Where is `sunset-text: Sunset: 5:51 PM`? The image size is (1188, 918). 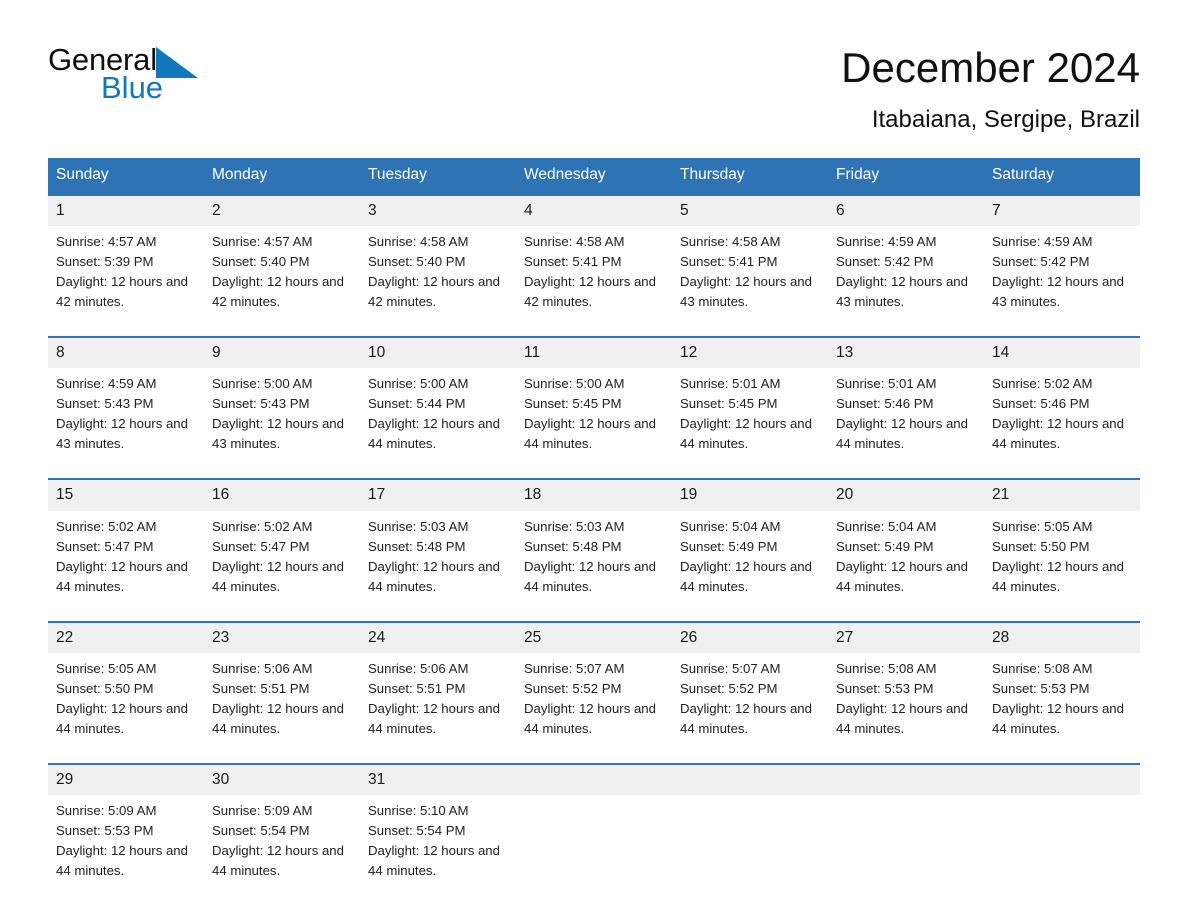
sunset-text: Sunset: 5:51 PM is located at coordinates (261, 688).